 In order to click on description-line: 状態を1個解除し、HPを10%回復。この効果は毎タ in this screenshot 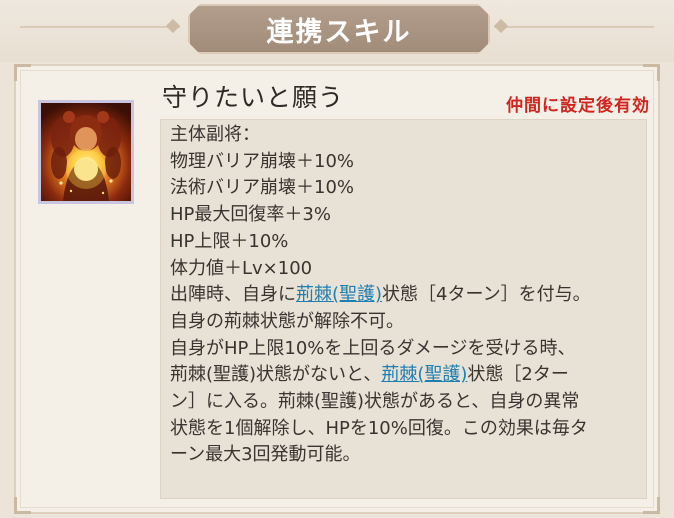, I will do `click(379, 428)`.